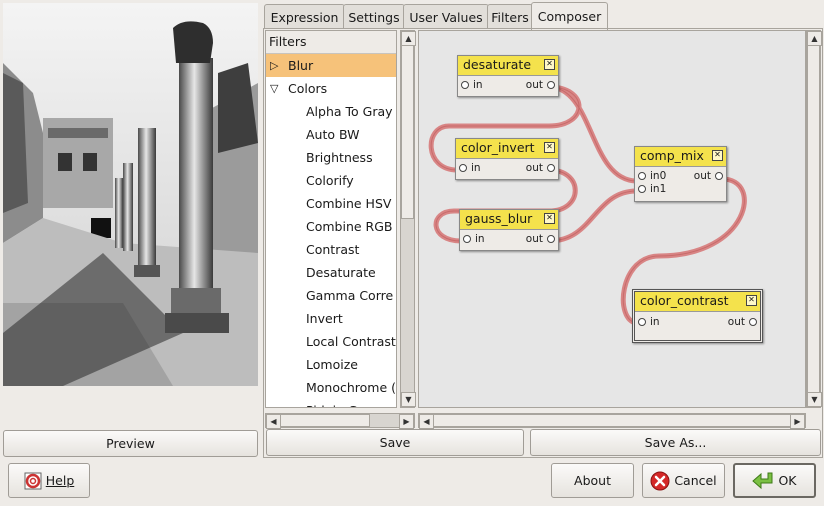 This screenshot has width=824, height=506. I want to click on tab-composer: Composer, so click(569, 16).